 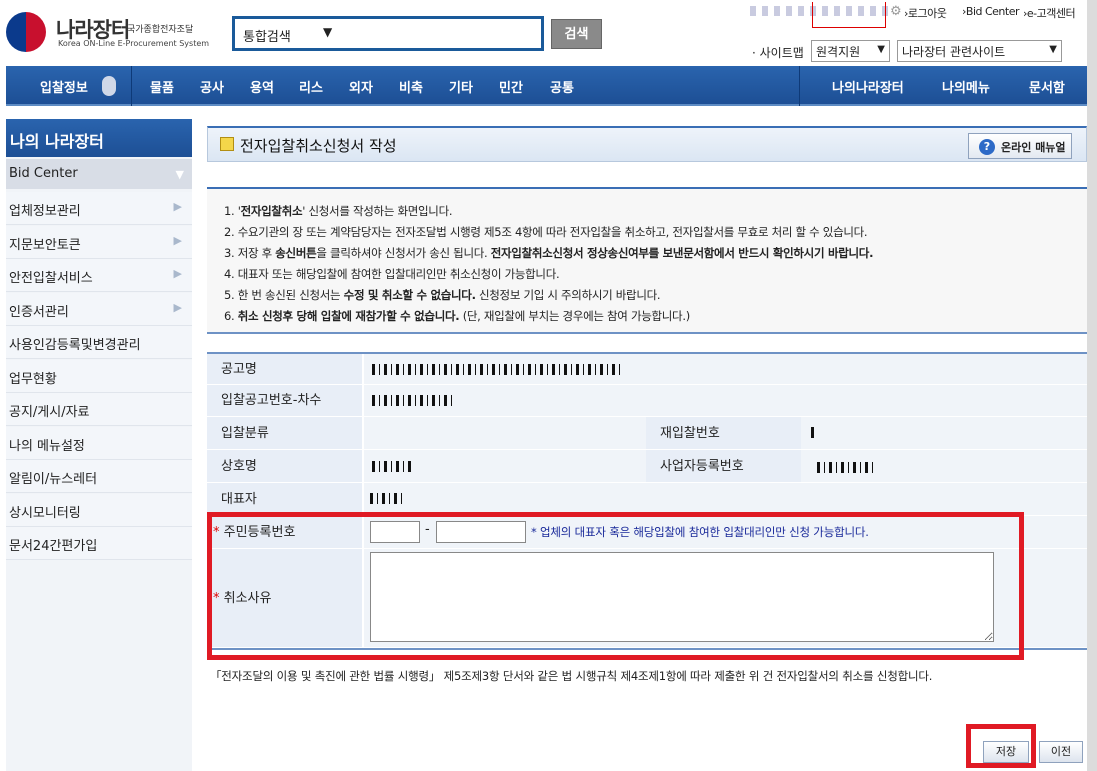 I want to click on nav-my-narajangteo: 나의나라장터, so click(x=868, y=86).